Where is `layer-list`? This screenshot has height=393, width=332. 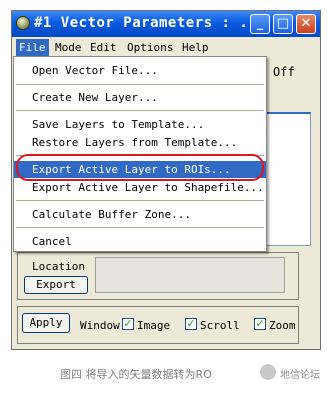 layer-list is located at coordinates (288, 179).